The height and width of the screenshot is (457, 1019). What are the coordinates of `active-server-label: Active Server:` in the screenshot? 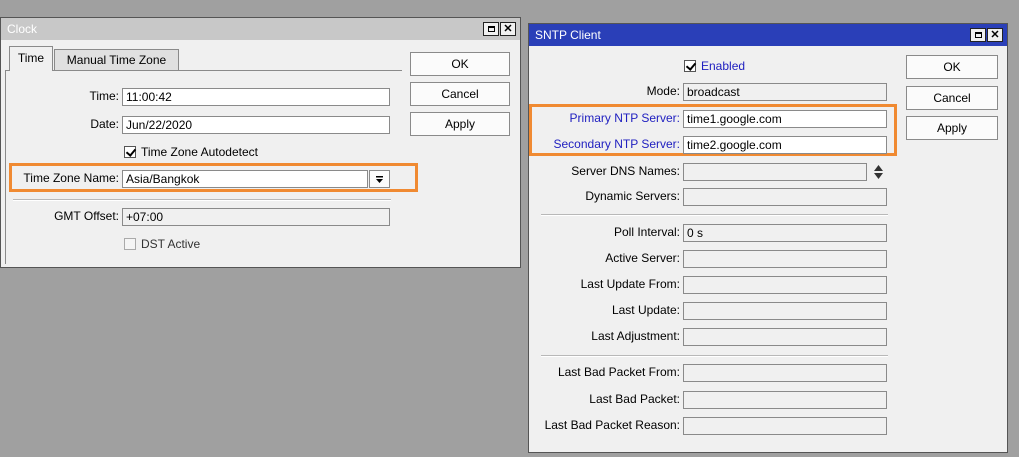 It's located at (642, 258).